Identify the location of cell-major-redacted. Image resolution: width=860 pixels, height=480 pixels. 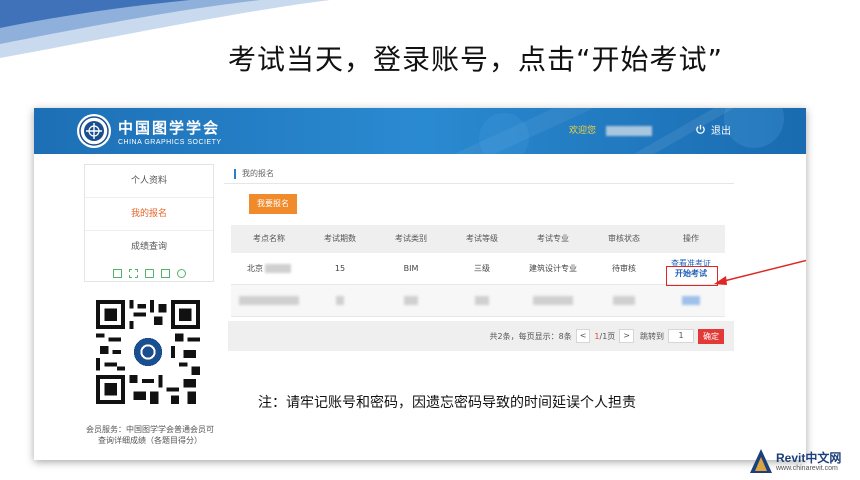
(553, 300).